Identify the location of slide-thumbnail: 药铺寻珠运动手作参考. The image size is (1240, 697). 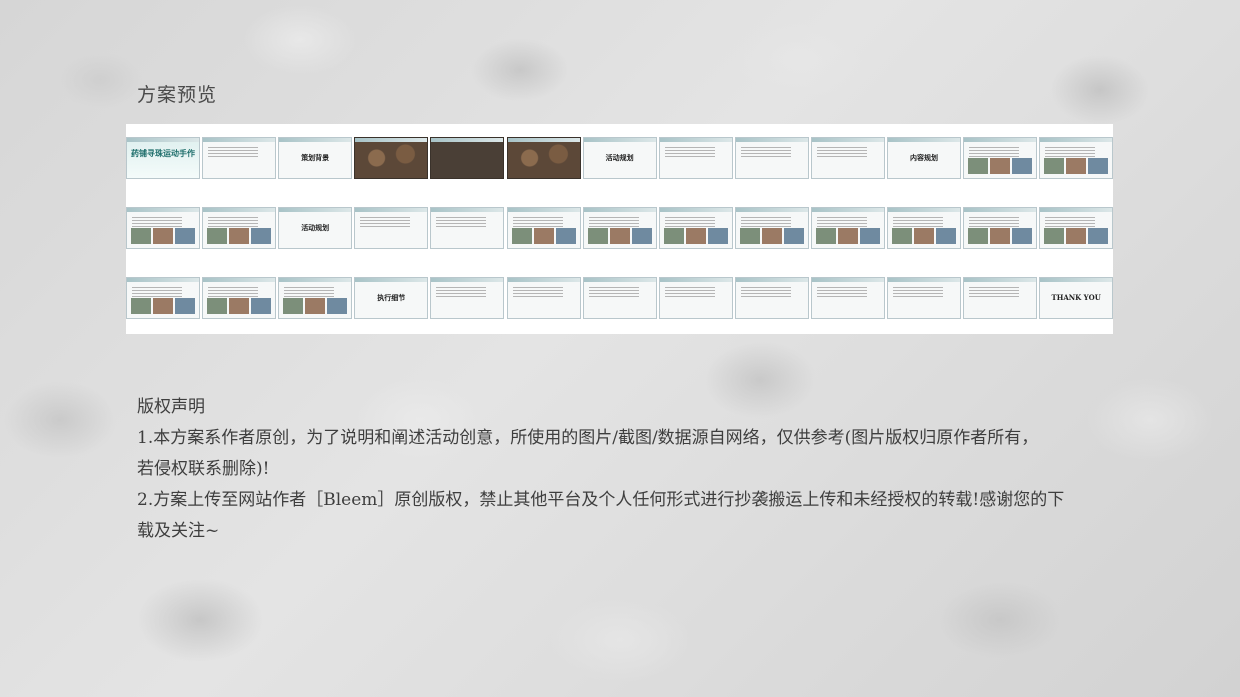
(163, 158).